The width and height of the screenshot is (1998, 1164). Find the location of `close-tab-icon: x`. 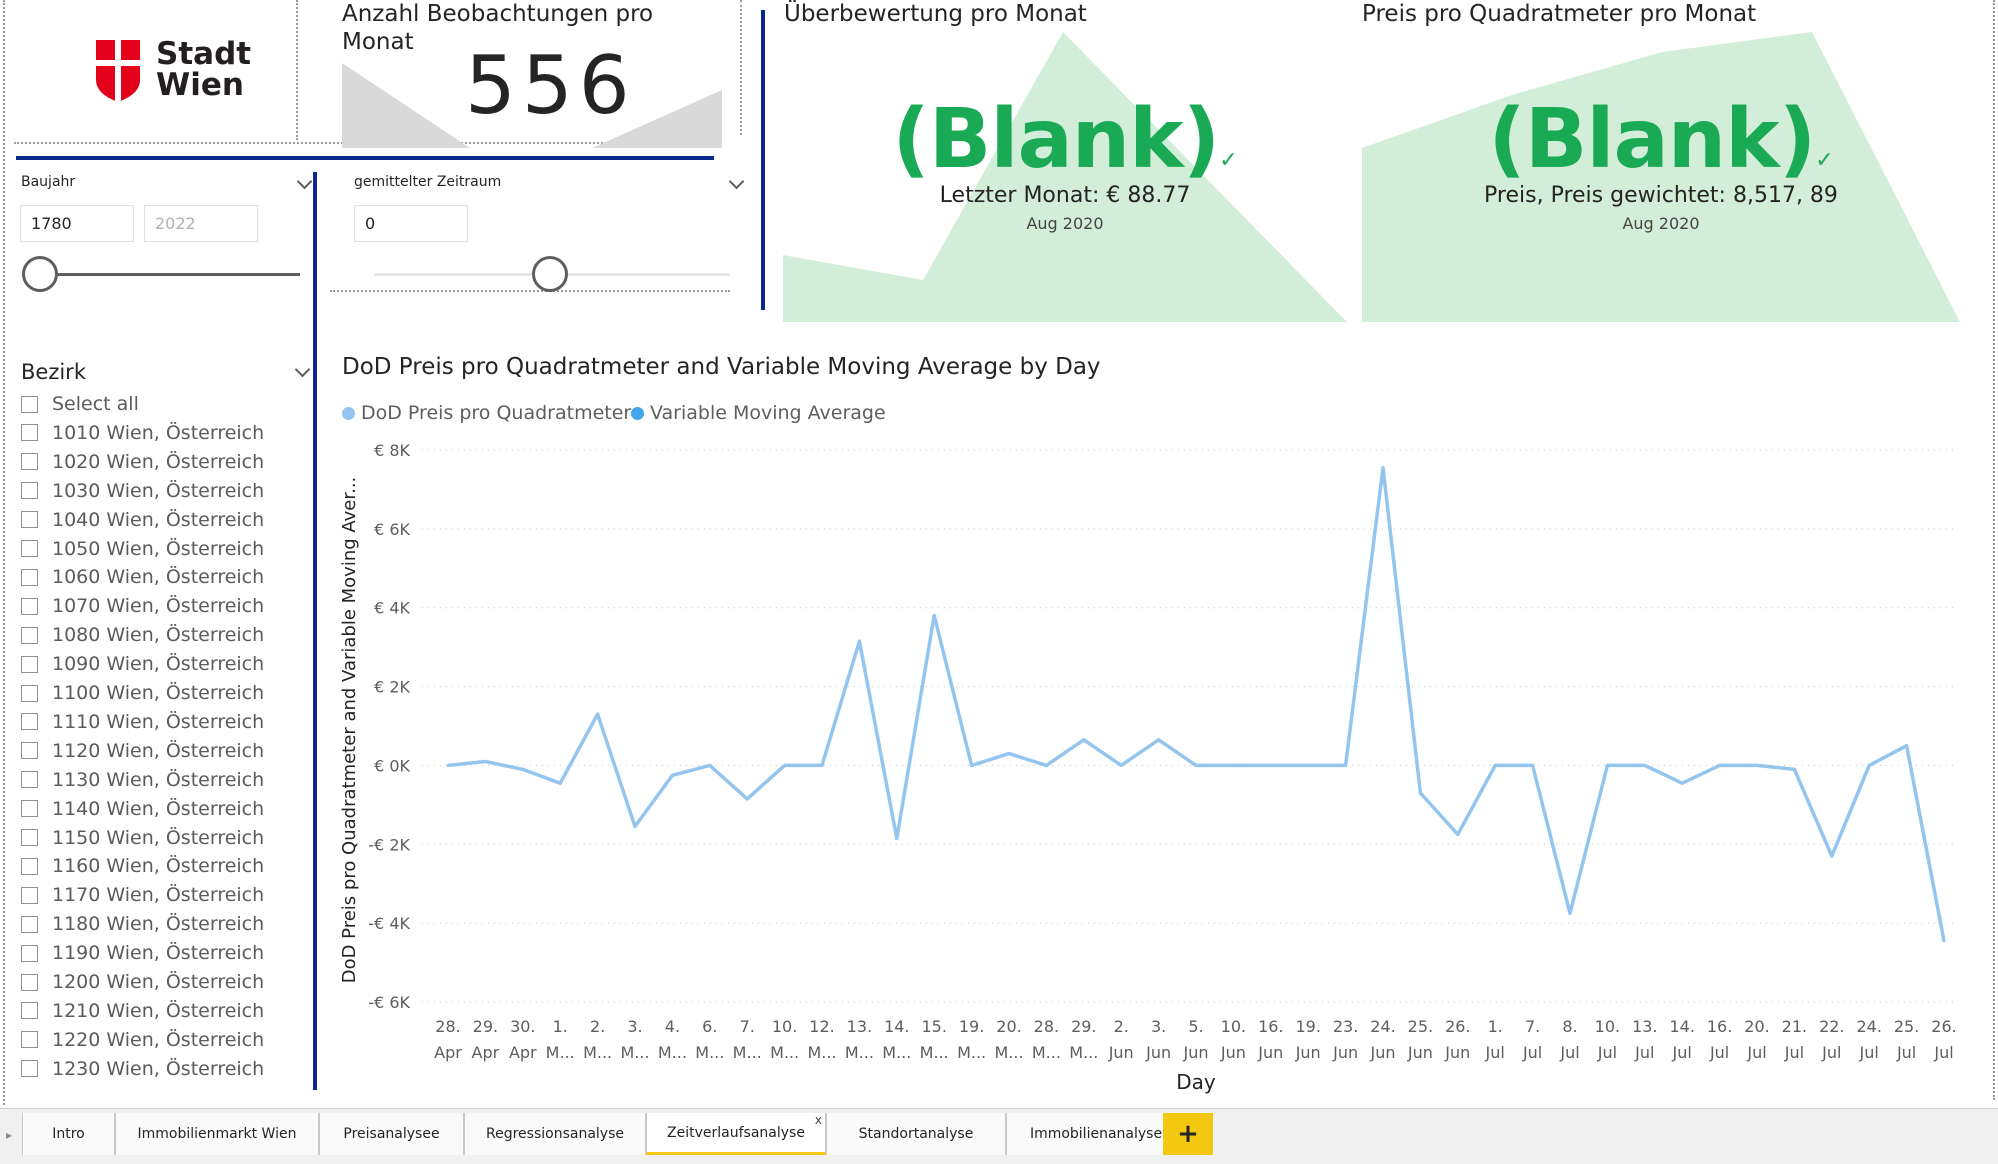

close-tab-icon: x is located at coordinates (818, 1120).